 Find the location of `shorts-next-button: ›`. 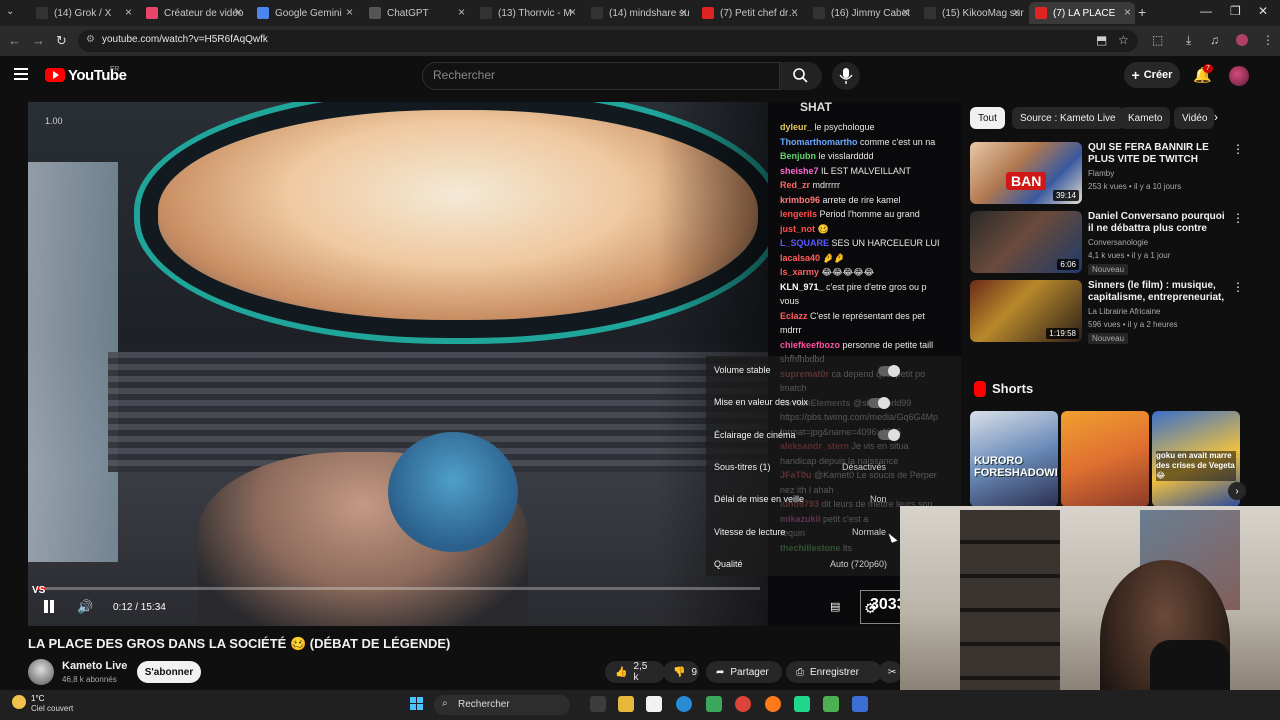

shorts-next-button: › is located at coordinates (1237, 491).